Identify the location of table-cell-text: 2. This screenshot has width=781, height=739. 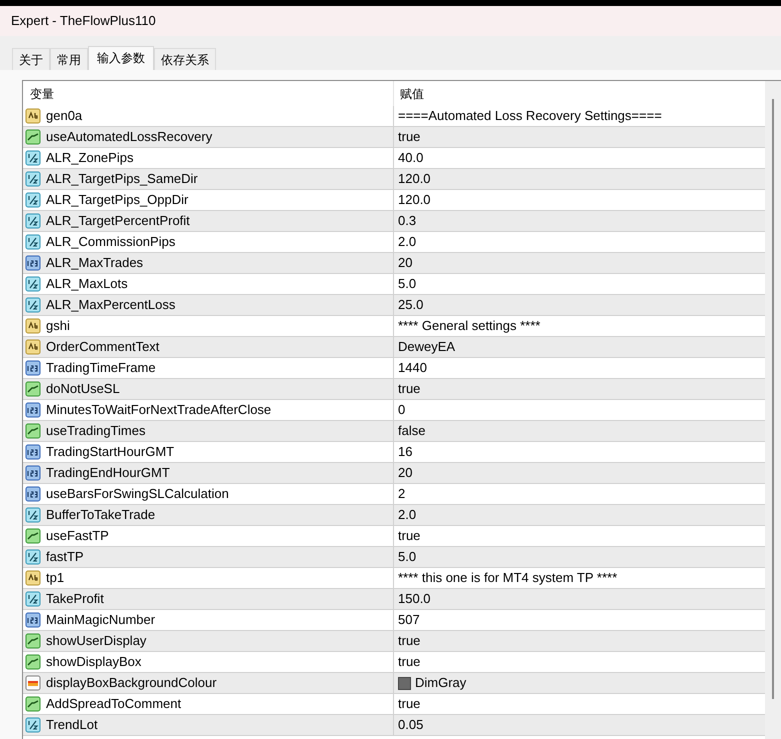
(402, 494).